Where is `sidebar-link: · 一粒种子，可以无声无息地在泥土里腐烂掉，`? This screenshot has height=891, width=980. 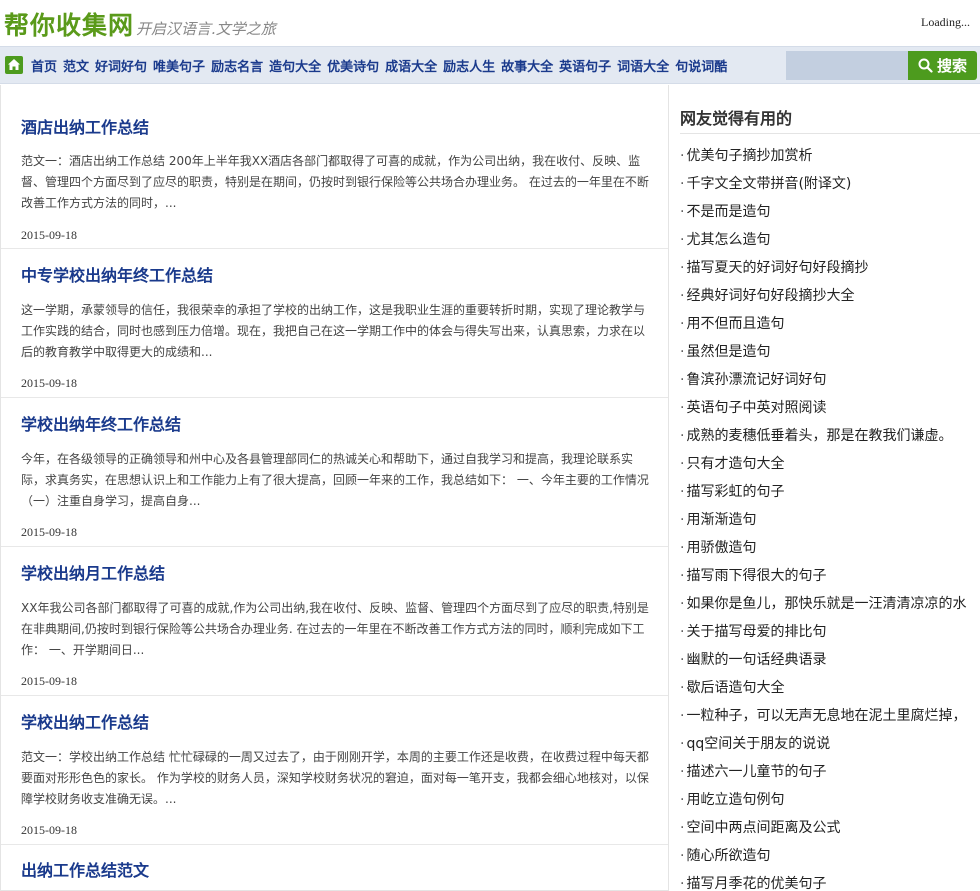 sidebar-link: · 一粒种子，可以无声无息地在泥土里腐烂掉， is located at coordinates (830, 716).